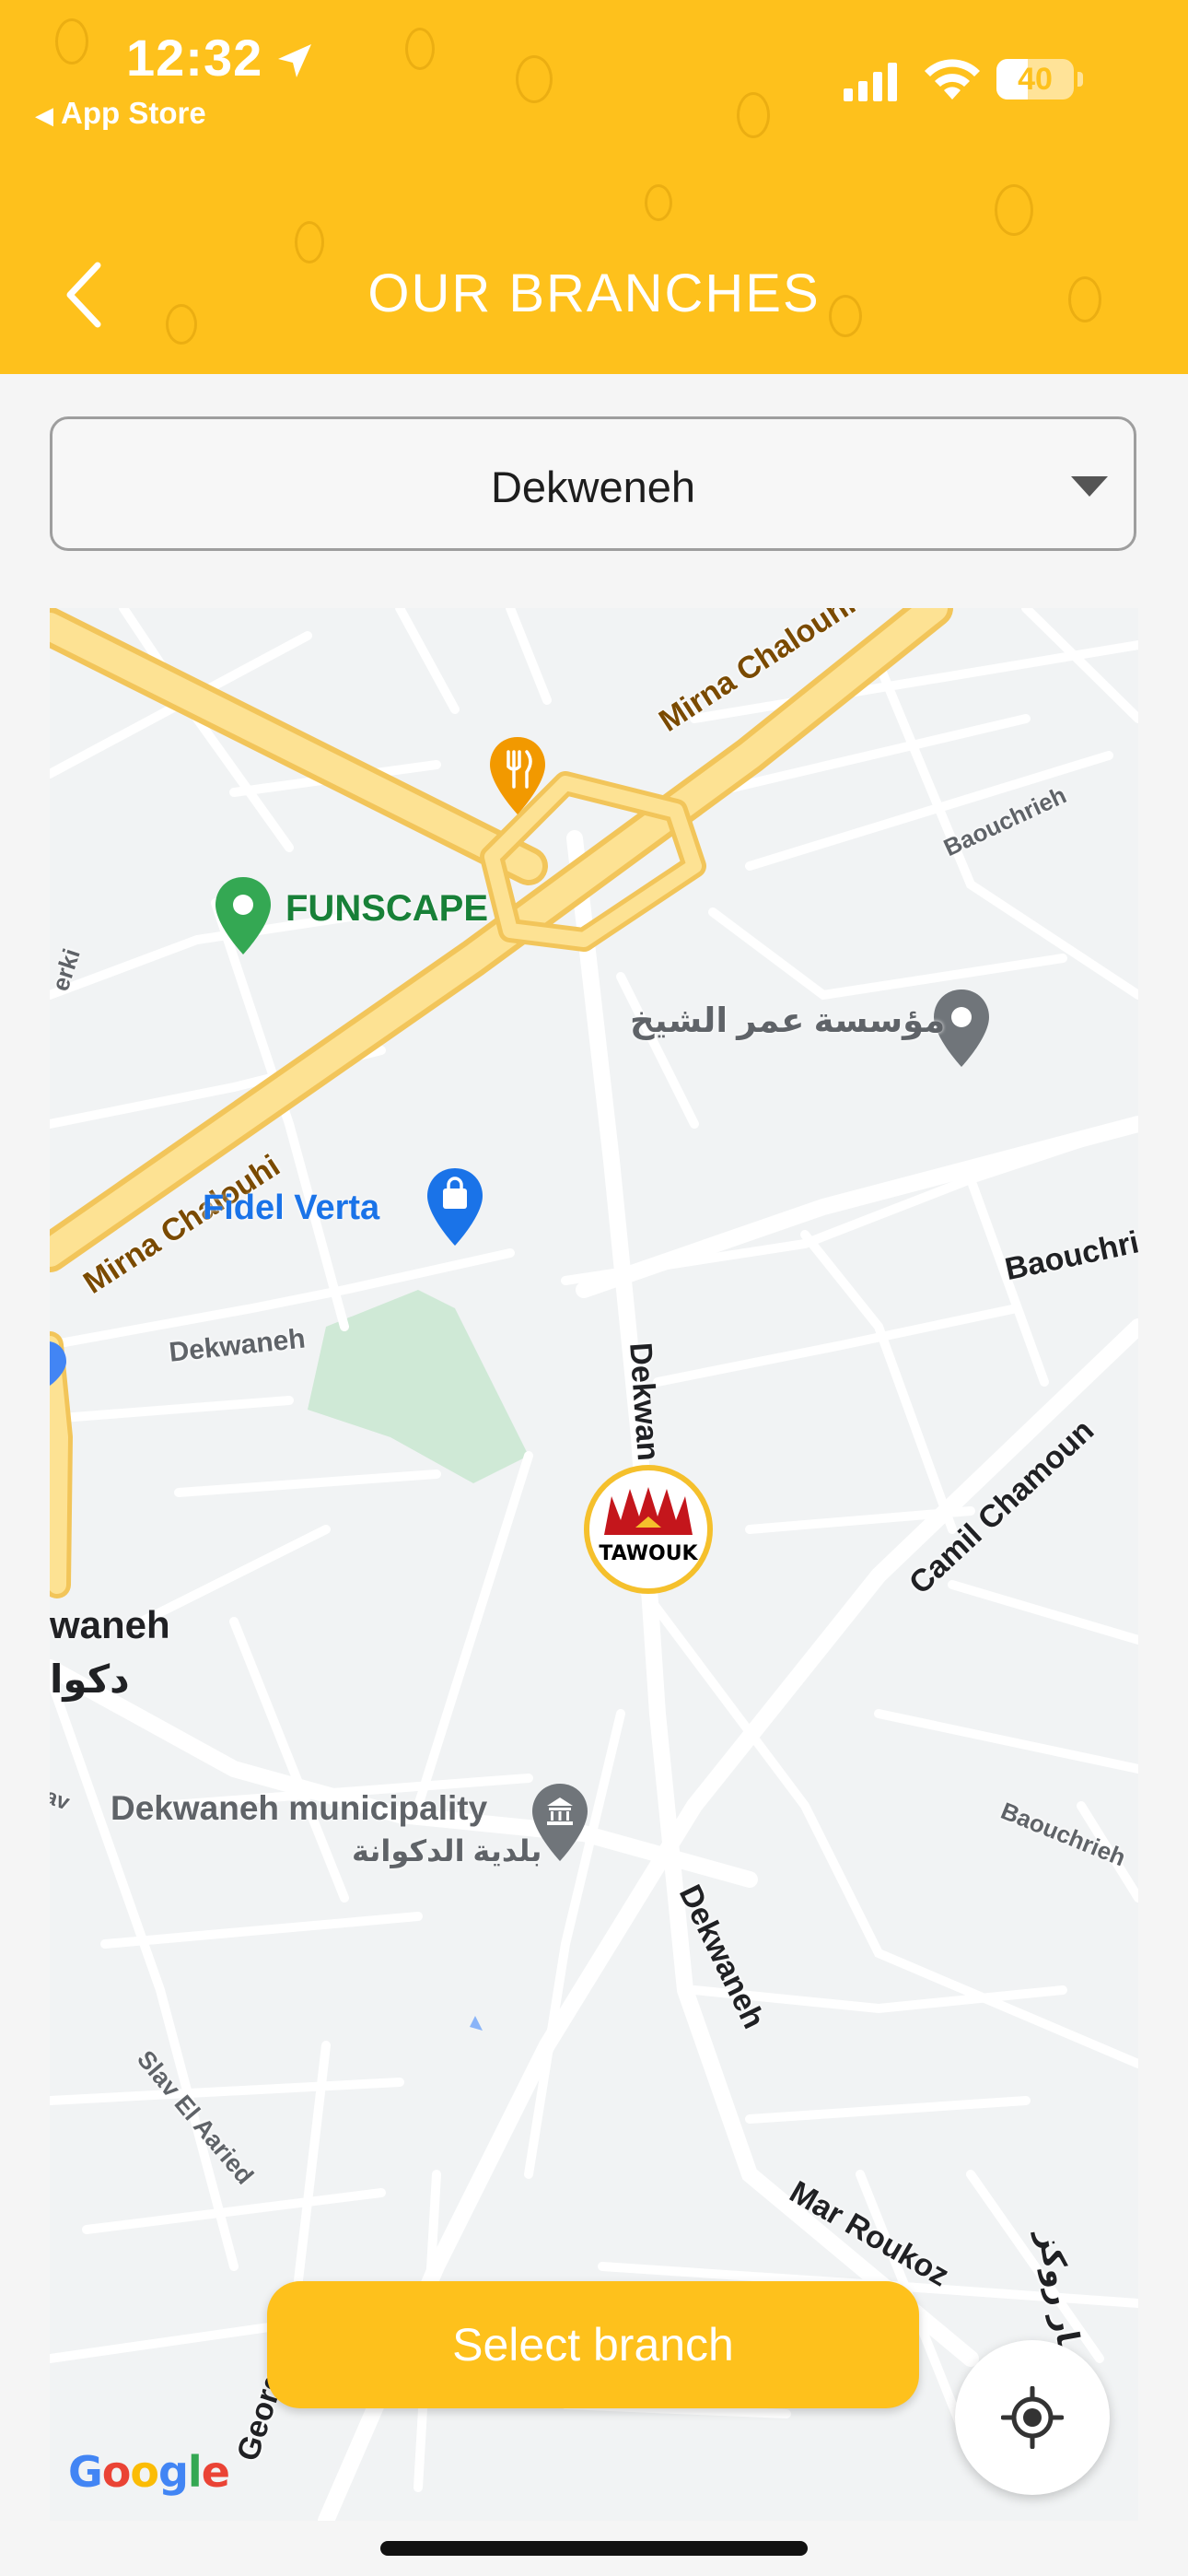 The width and height of the screenshot is (1188, 2576). What do you see at coordinates (648, 1553) in the screenshot?
I see `branch-logo-text: TAWOUK` at bounding box center [648, 1553].